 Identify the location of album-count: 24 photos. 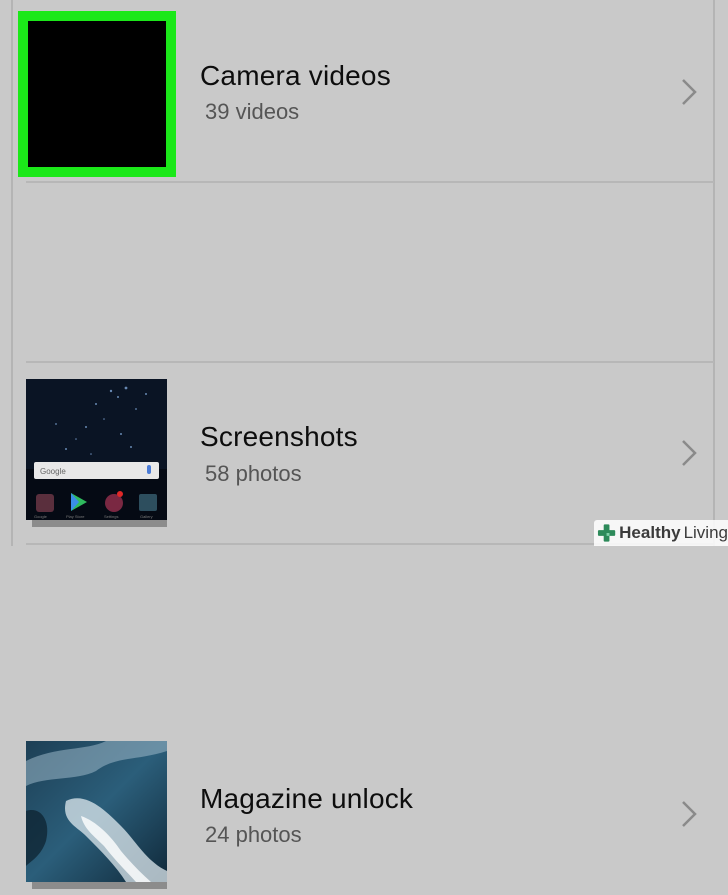
(253, 834).